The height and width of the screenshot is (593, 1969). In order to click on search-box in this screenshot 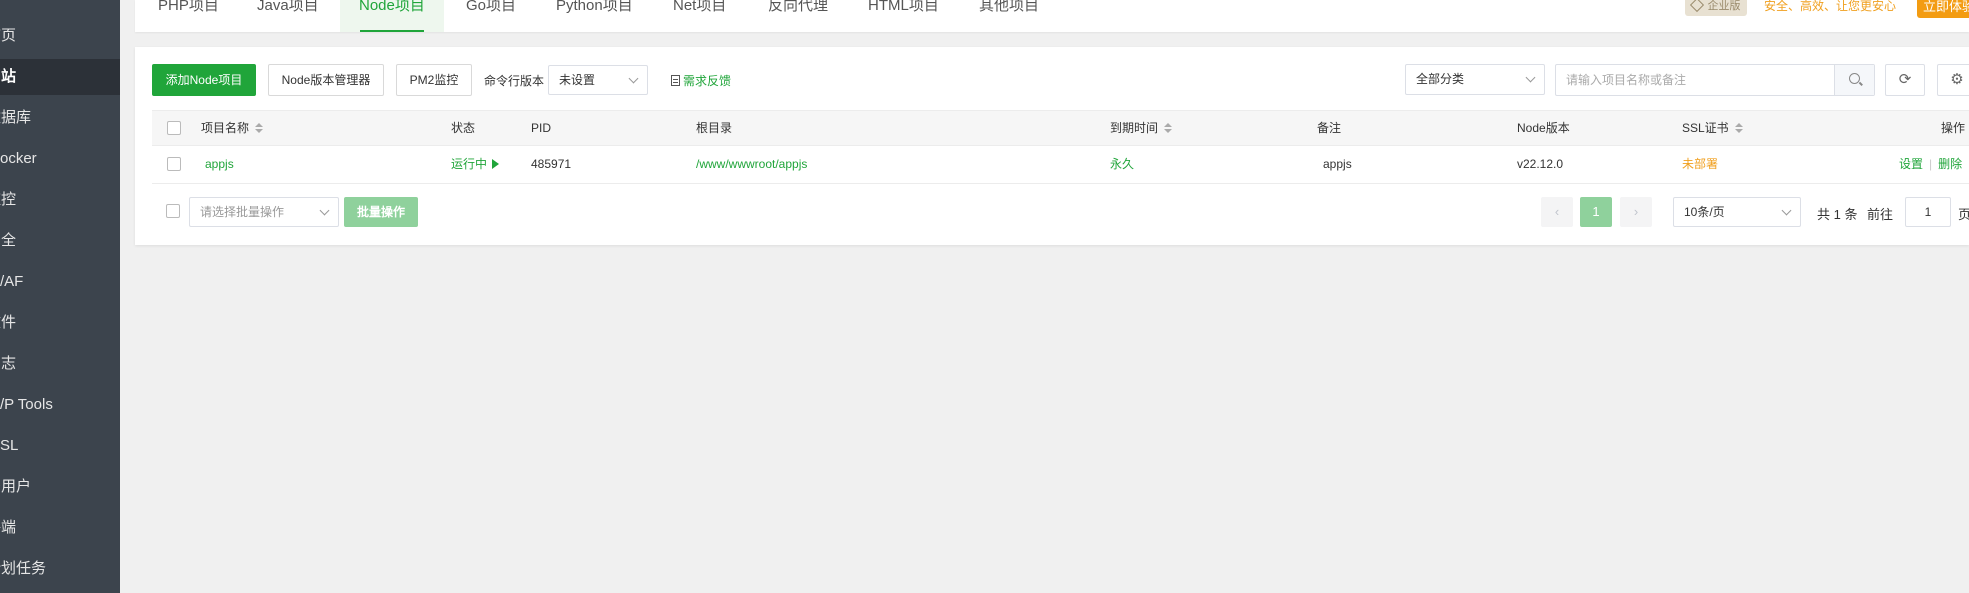, I will do `click(1715, 80)`.